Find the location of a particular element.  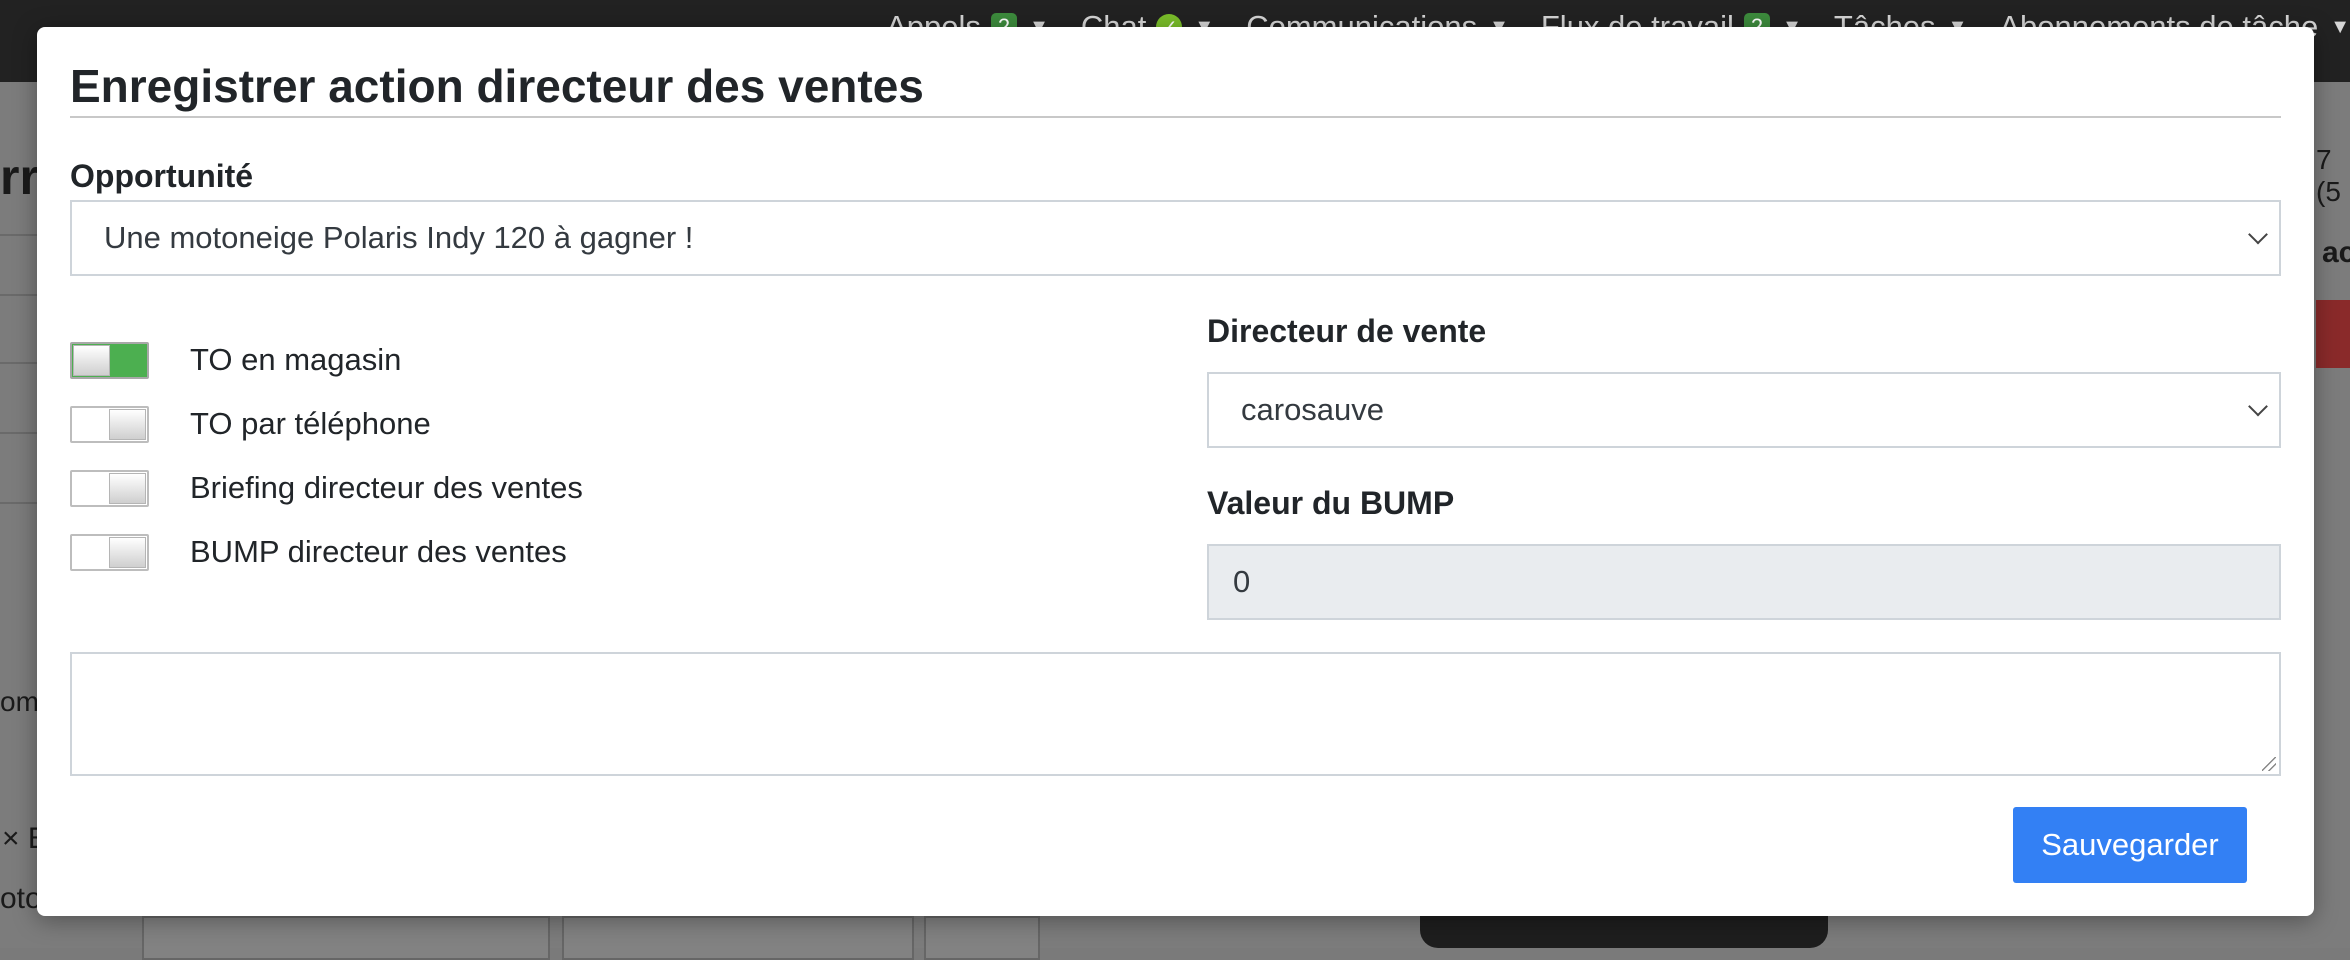

toggle-row-to-magasin: TO en magasin is located at coordinates (235, 360).